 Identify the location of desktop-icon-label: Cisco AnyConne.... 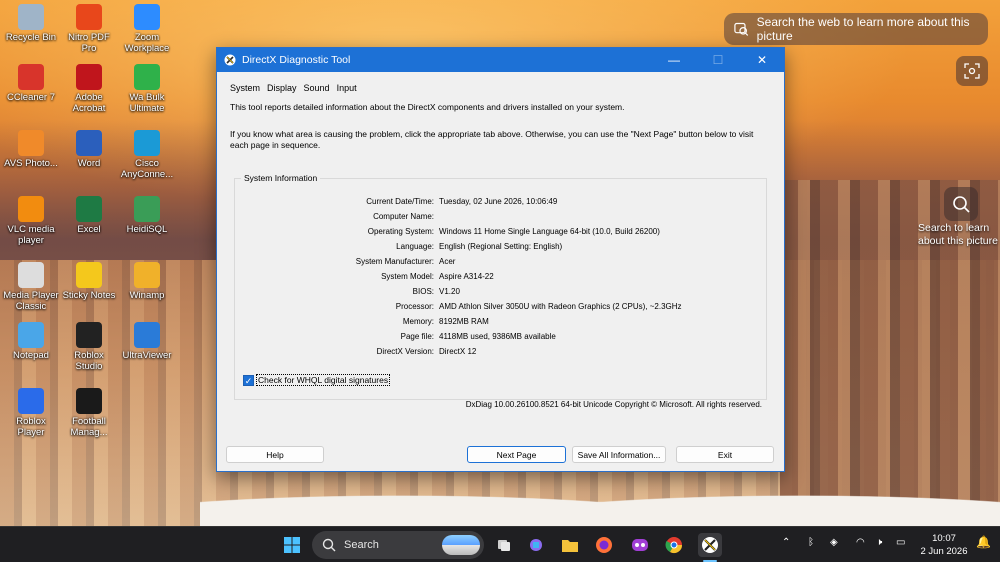
(147, 169).